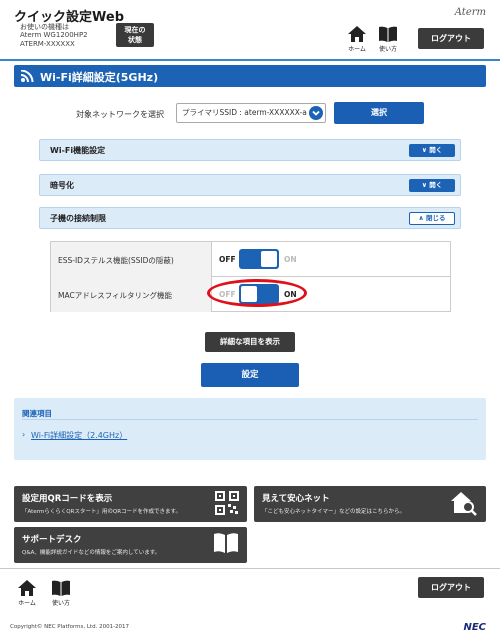 This screenshot has height=642, width=500. Describe the element at coordinates (250, 568) in the screenshot. I see `footer-divider` at that location.